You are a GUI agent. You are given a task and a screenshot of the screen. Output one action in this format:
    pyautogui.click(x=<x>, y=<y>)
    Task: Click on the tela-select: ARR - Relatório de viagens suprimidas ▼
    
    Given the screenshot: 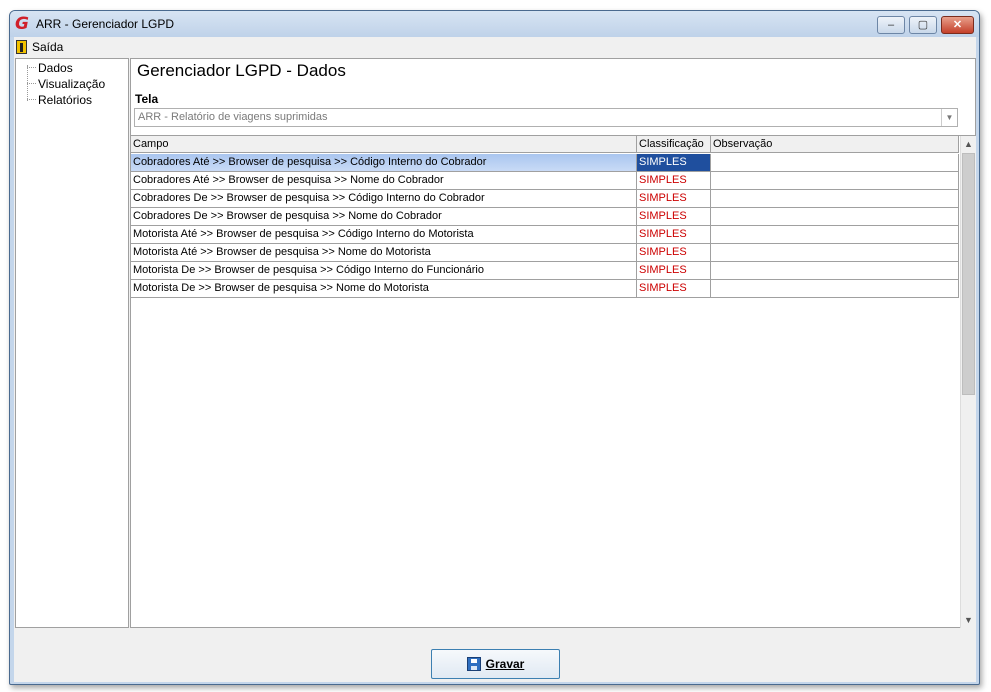 What is the action you would take?
    pyautogui.click(x=546, y=117)
    